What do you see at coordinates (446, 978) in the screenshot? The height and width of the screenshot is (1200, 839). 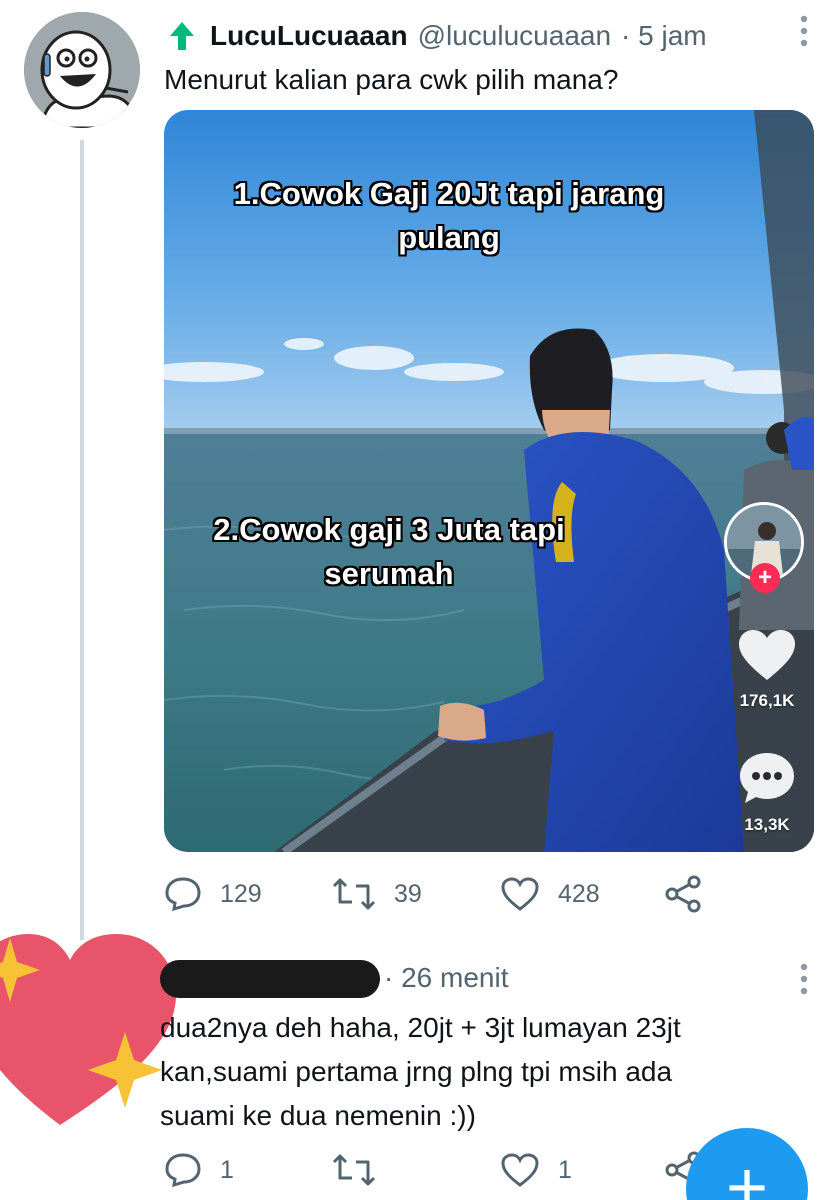 I see `reply-time: · 26 menit` at bounding box center [446, 978].